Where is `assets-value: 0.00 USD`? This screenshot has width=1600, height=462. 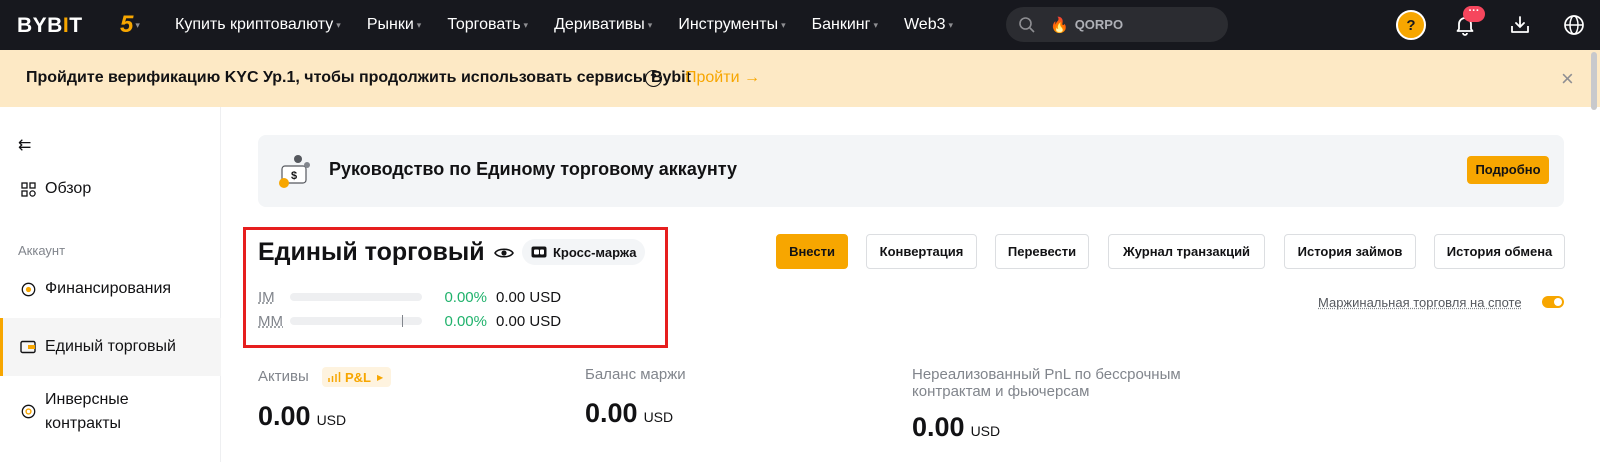 assets-value: 0.00 USD is located at coordinates (302, 416).